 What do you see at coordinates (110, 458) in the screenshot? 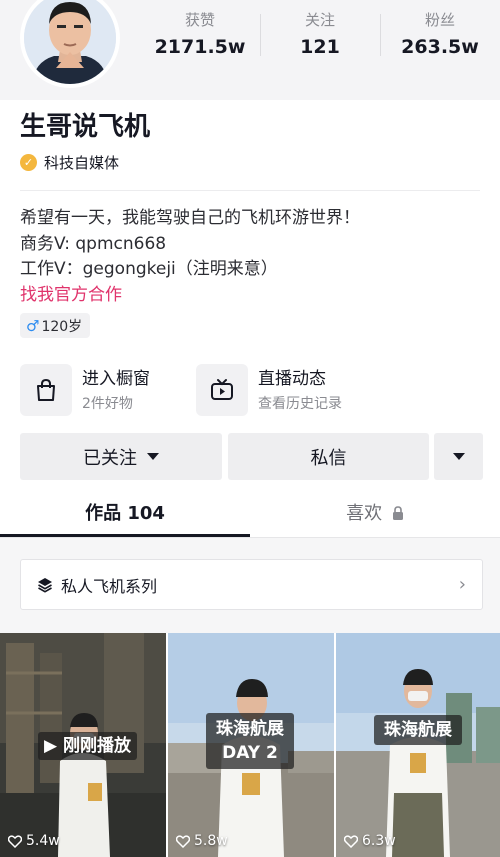
I see `followed-label: 已关注` at bounding box center [110, 458].